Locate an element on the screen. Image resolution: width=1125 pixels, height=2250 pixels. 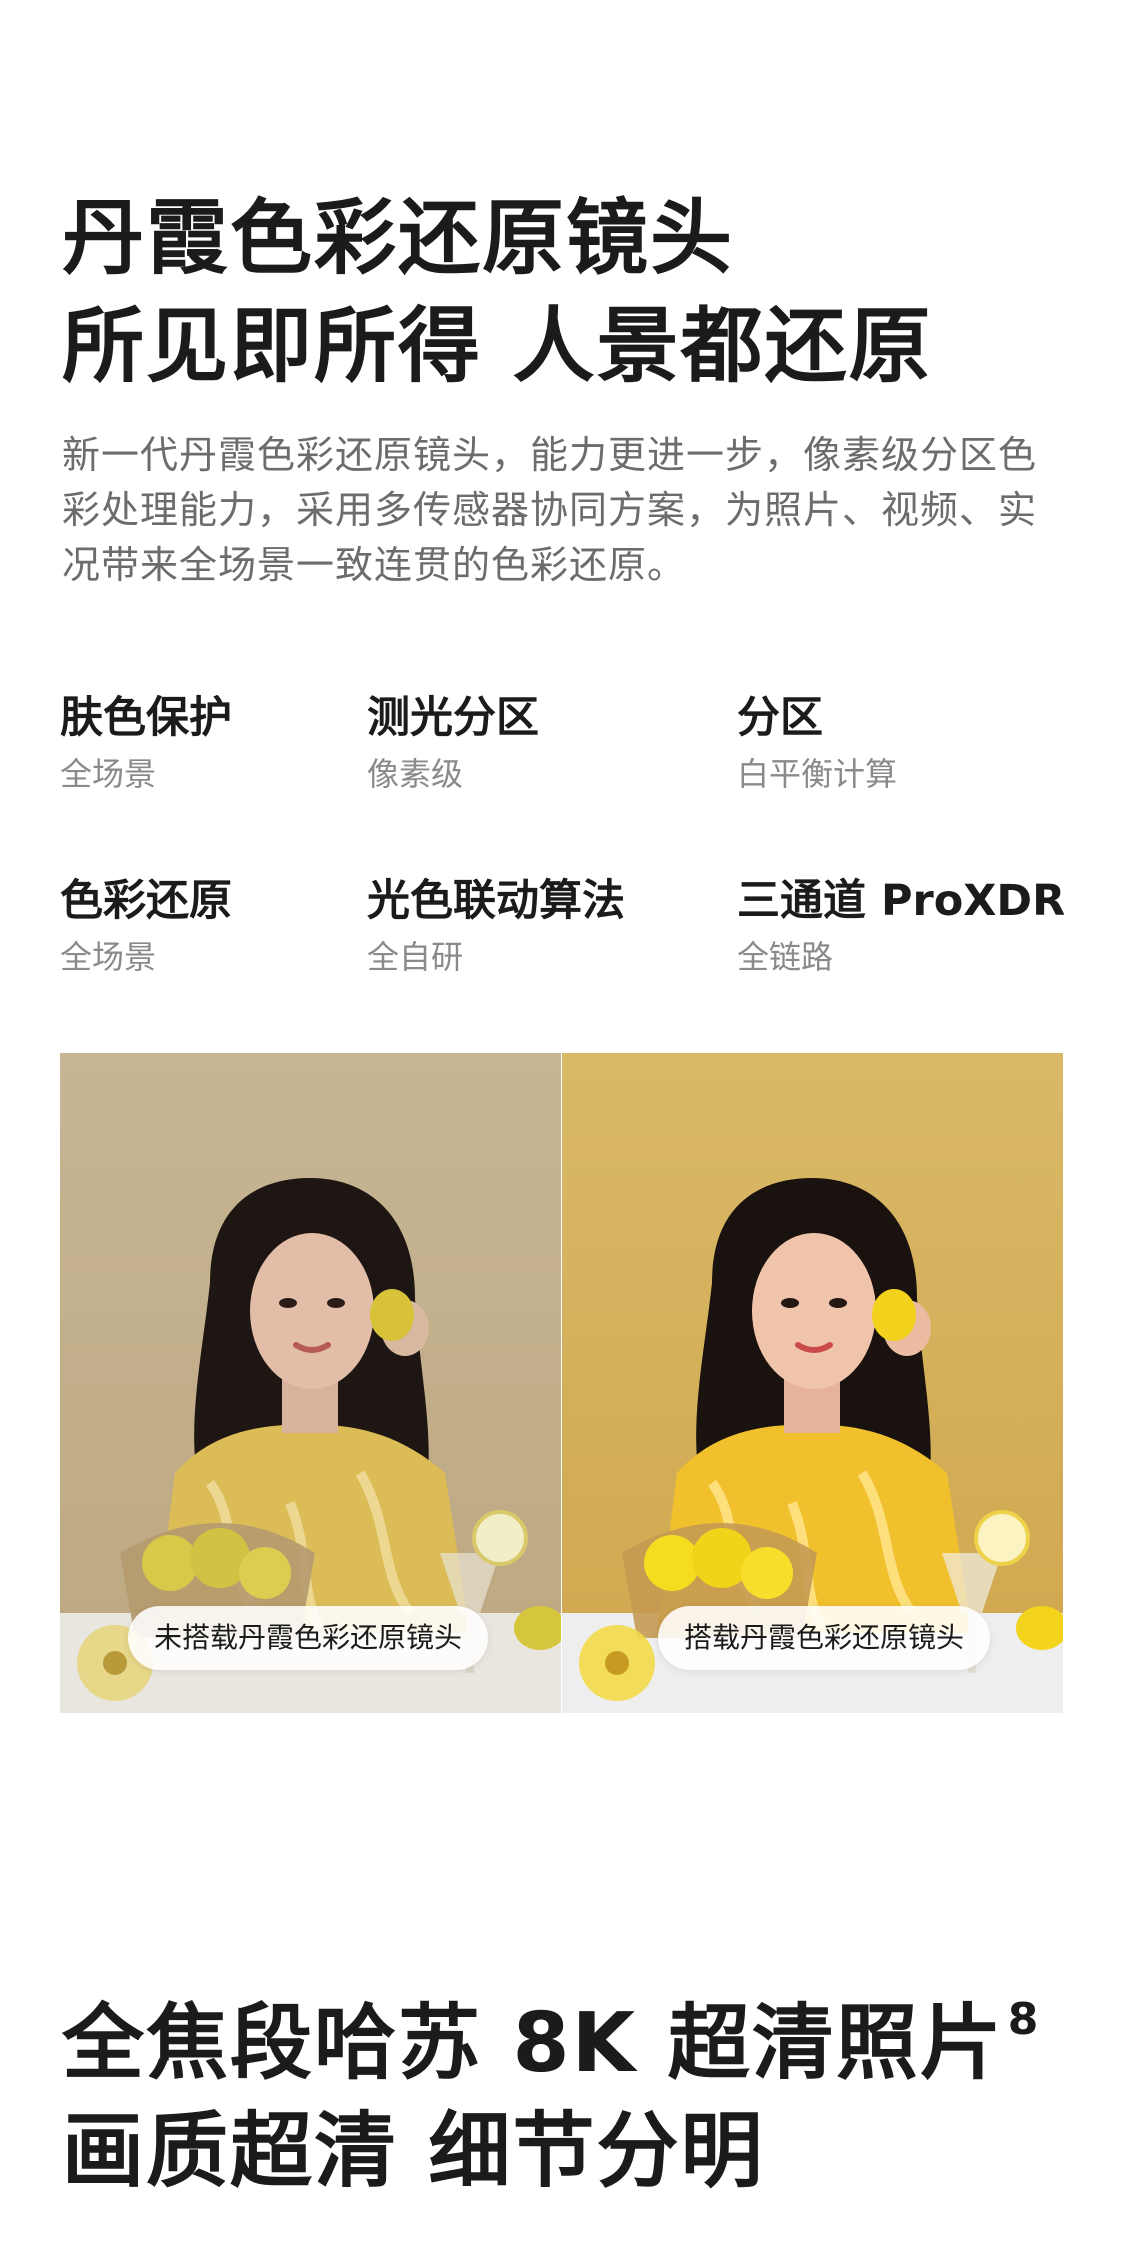
hero-desc-line1: 新一代丹霞色彩还原镜头，能力更进一步，像素级分区色 is located at coordinates (550, 455).